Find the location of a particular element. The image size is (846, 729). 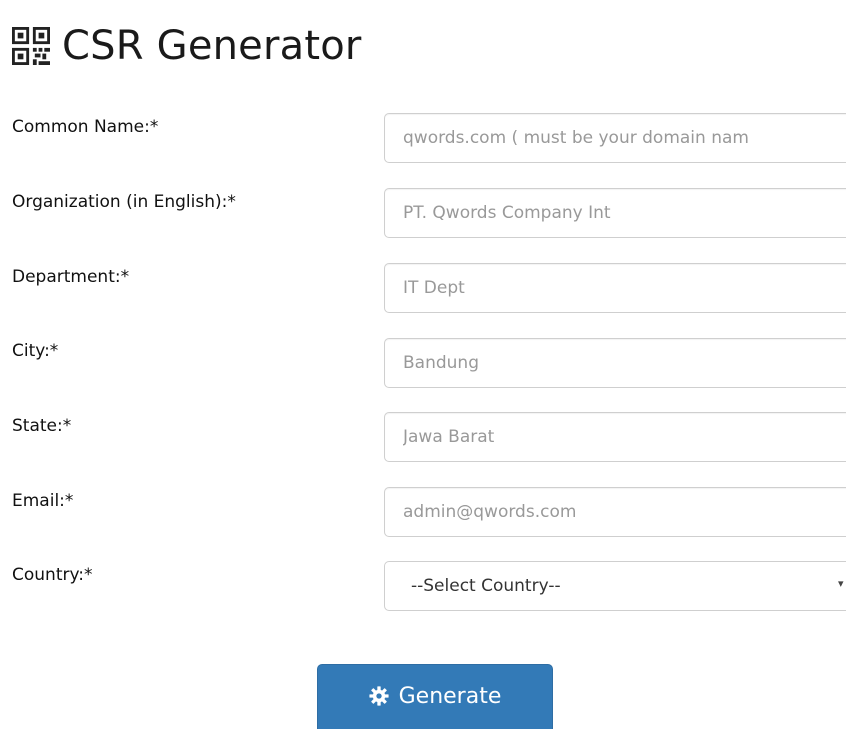

form-row-organization: Organization (in English):* is located at coordinates (423, 214).